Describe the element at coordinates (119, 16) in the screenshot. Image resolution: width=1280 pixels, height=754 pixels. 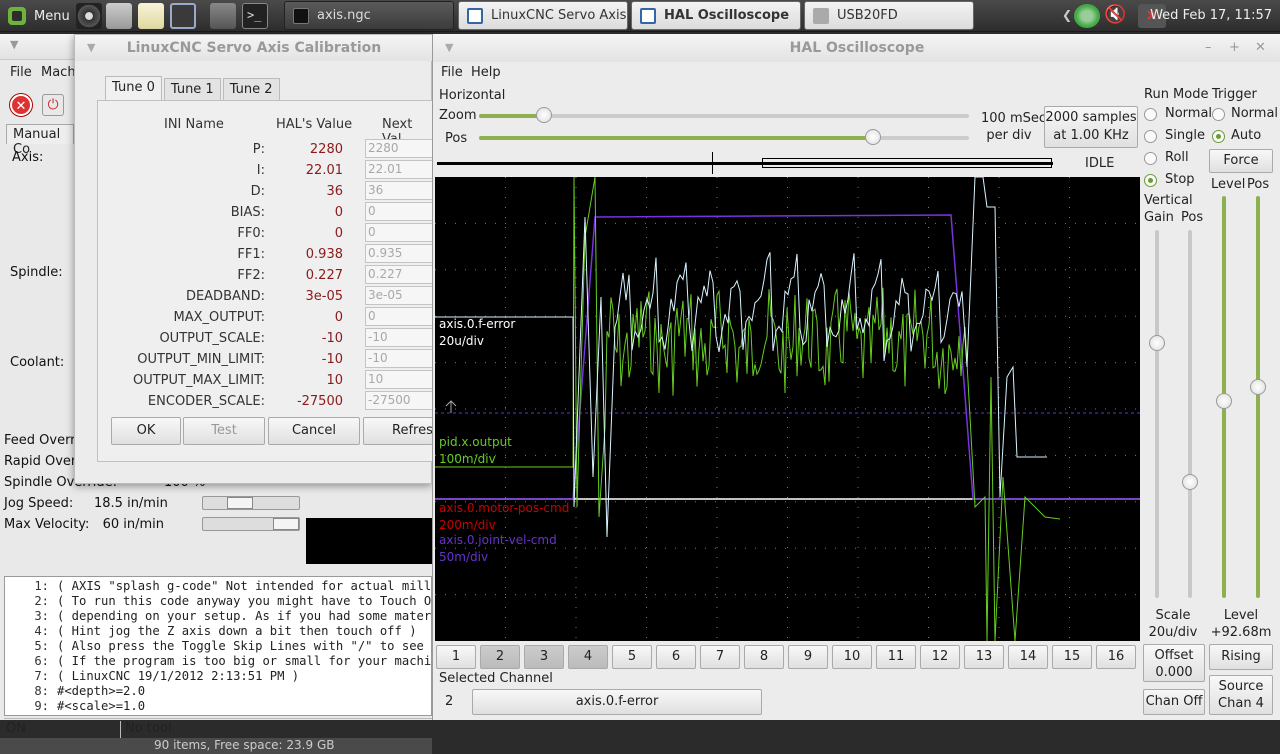
I see `linuxcnc-launcher-icon` at that location.